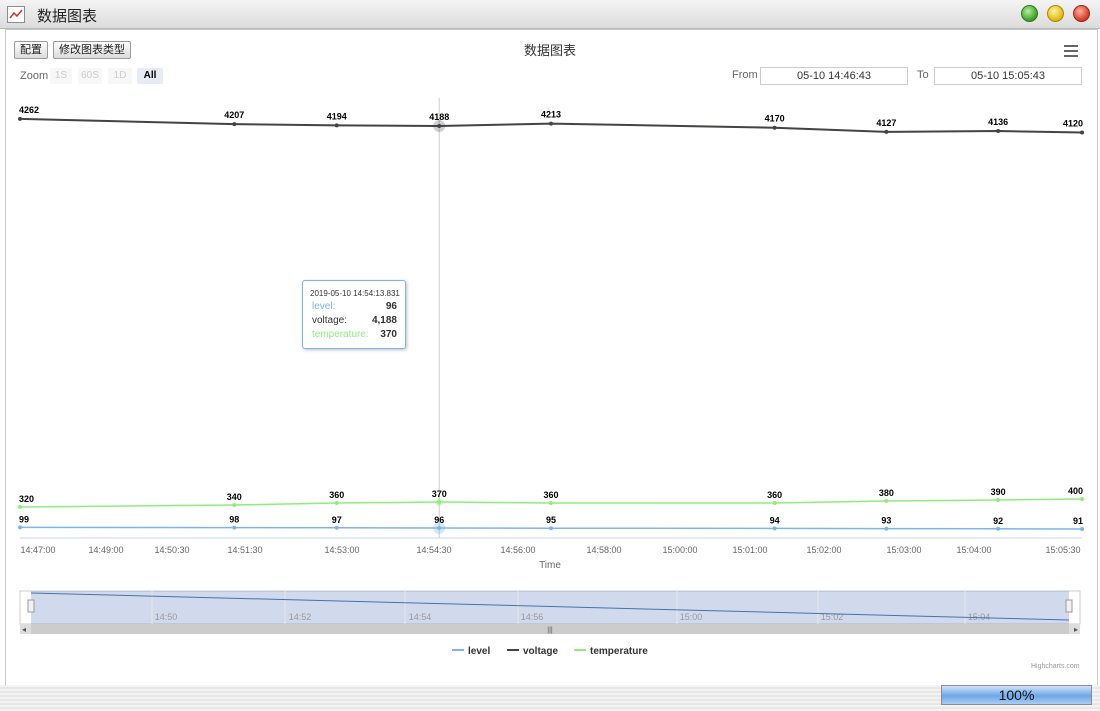  Describe the element at coordinates (479, 651) in the screenshot. I see `legend-level-label: level` at that location.